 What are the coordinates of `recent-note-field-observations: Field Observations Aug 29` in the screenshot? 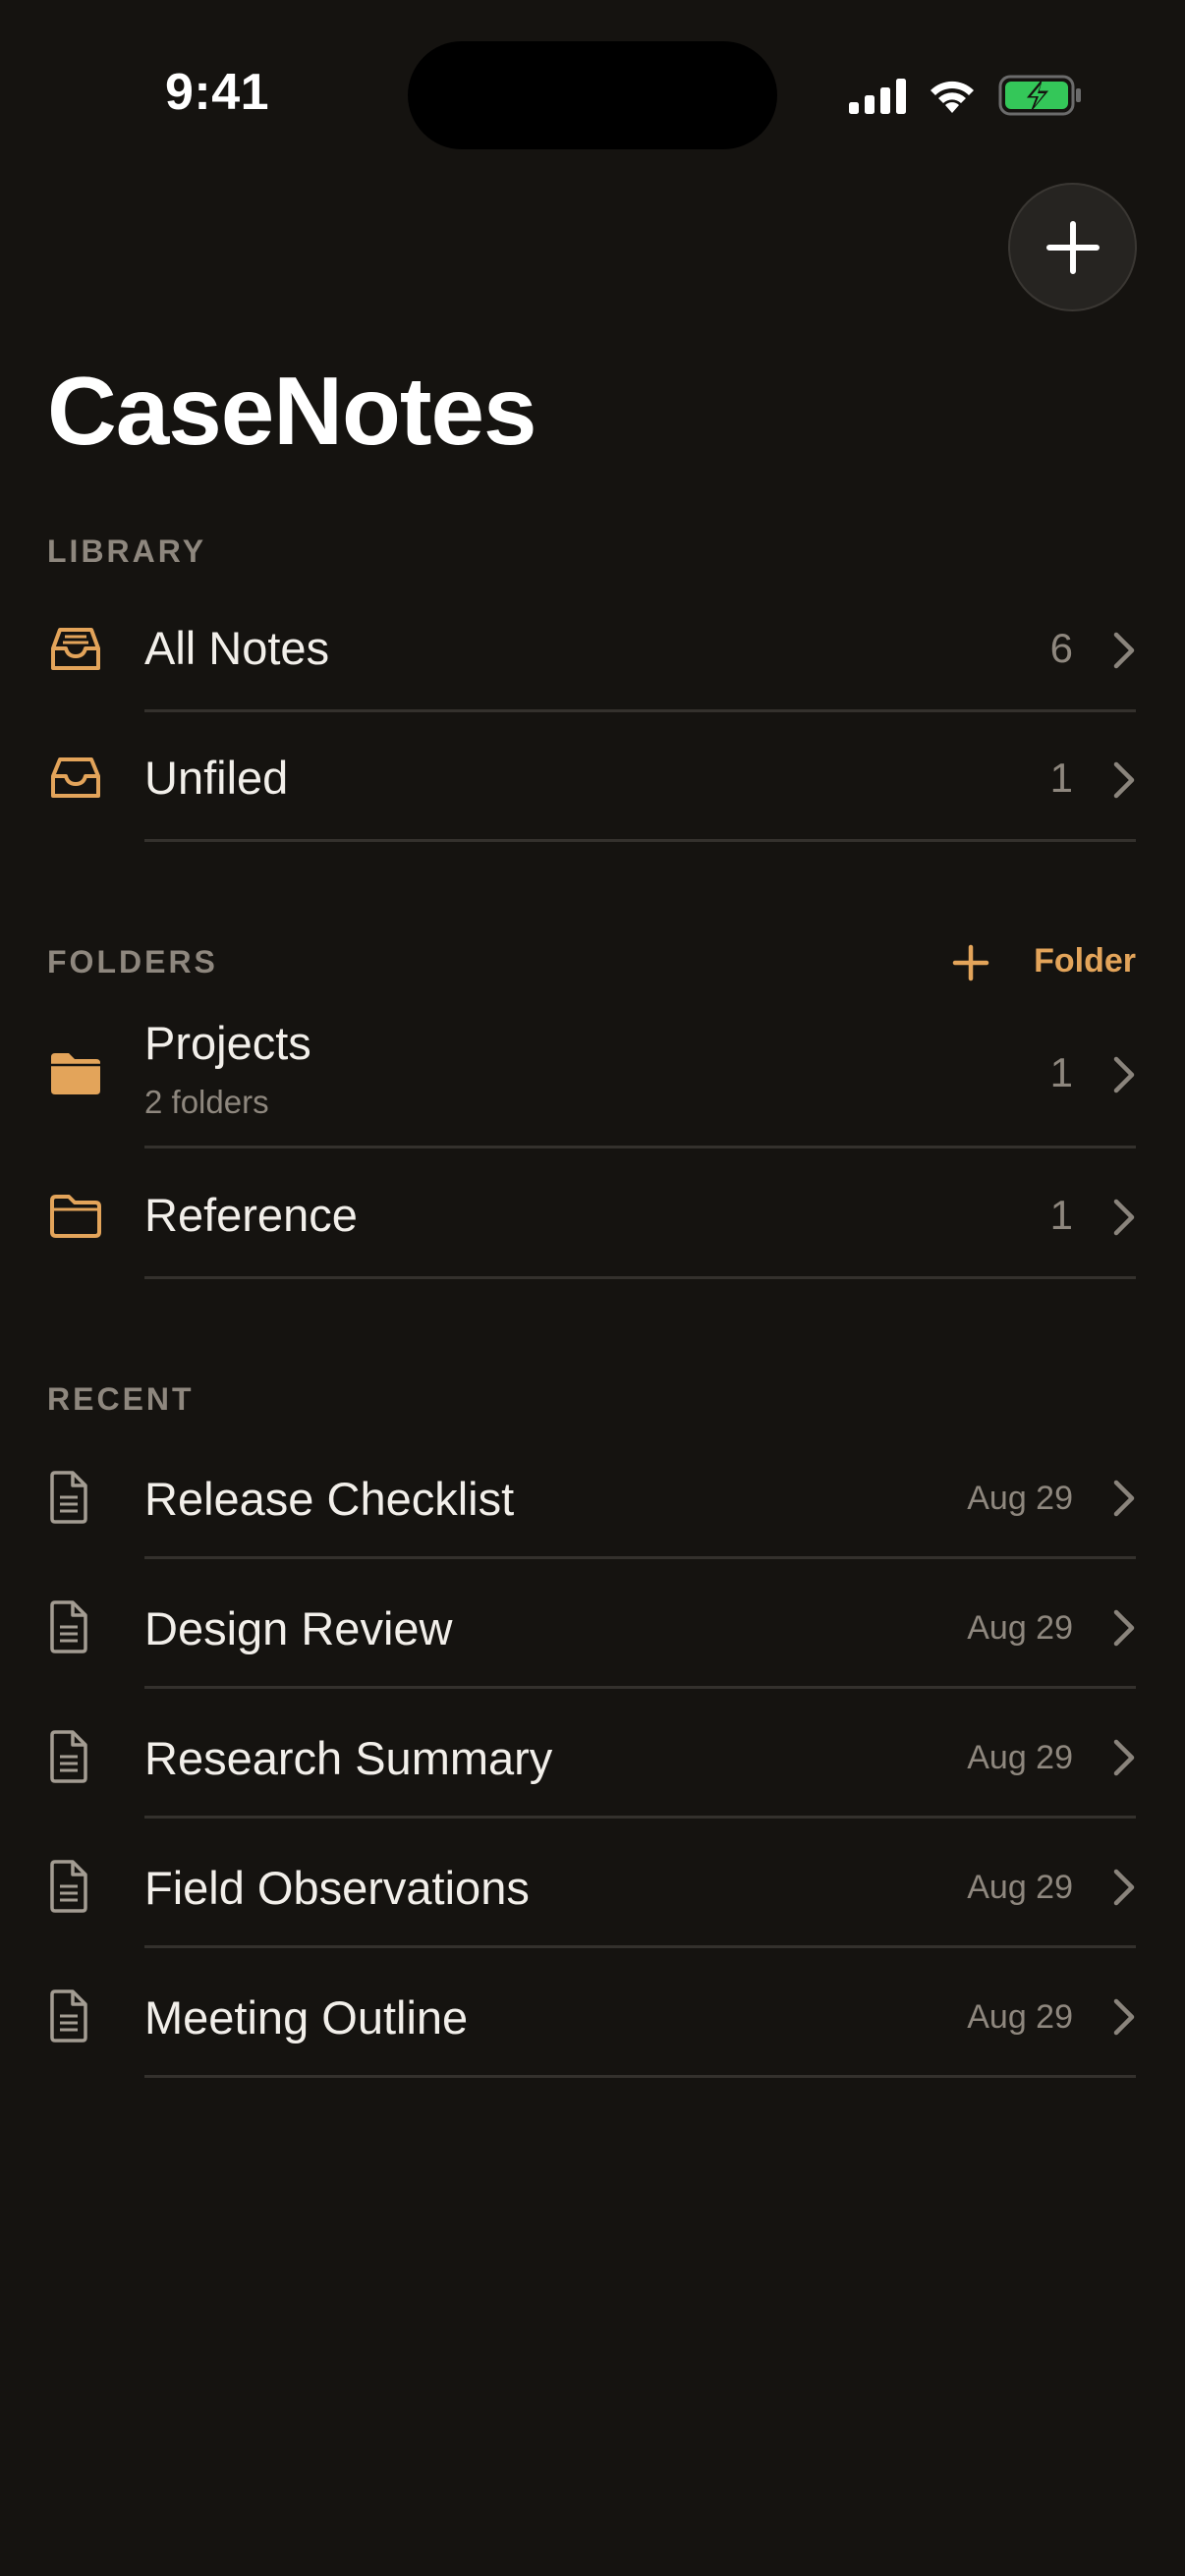 It's located at (592, 1887).